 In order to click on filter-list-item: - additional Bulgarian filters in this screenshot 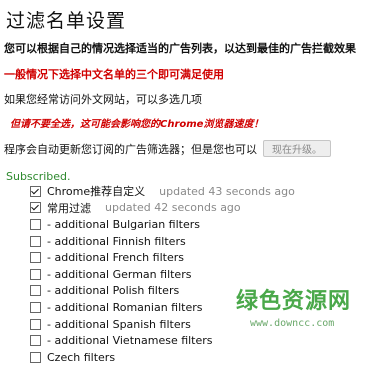, I will do `click(162, 224)`.